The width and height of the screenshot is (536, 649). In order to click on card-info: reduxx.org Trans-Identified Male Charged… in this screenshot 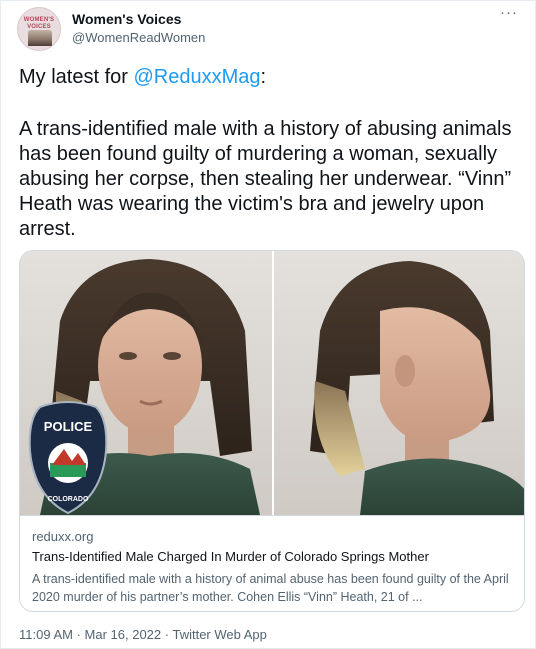, I will do `click(272, 563)`.